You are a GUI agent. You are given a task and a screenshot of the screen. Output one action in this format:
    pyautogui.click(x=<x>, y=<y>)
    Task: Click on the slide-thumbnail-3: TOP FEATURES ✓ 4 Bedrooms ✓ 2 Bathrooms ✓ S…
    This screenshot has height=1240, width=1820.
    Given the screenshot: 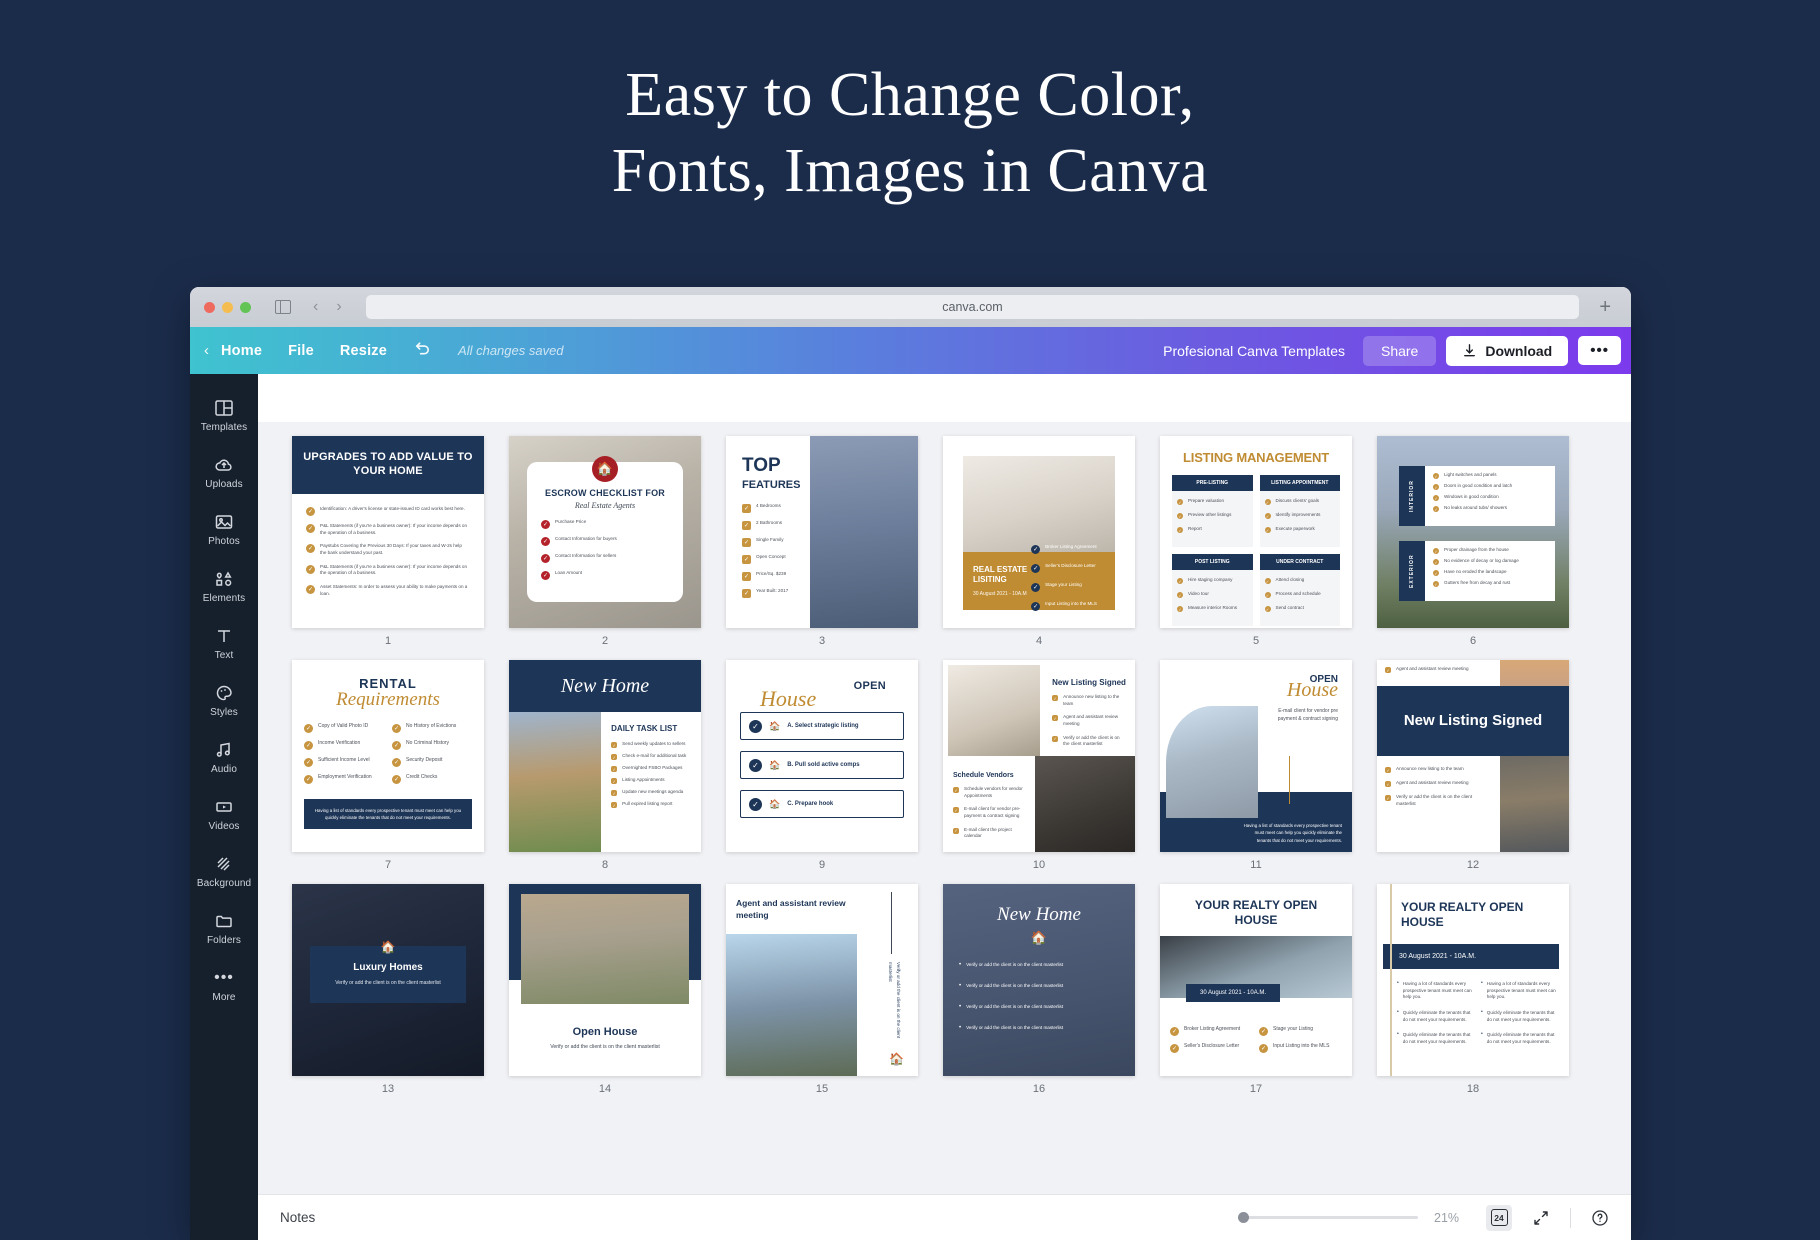 What is the action you would take?
    pyautogui.click(x=822, y=532)
    